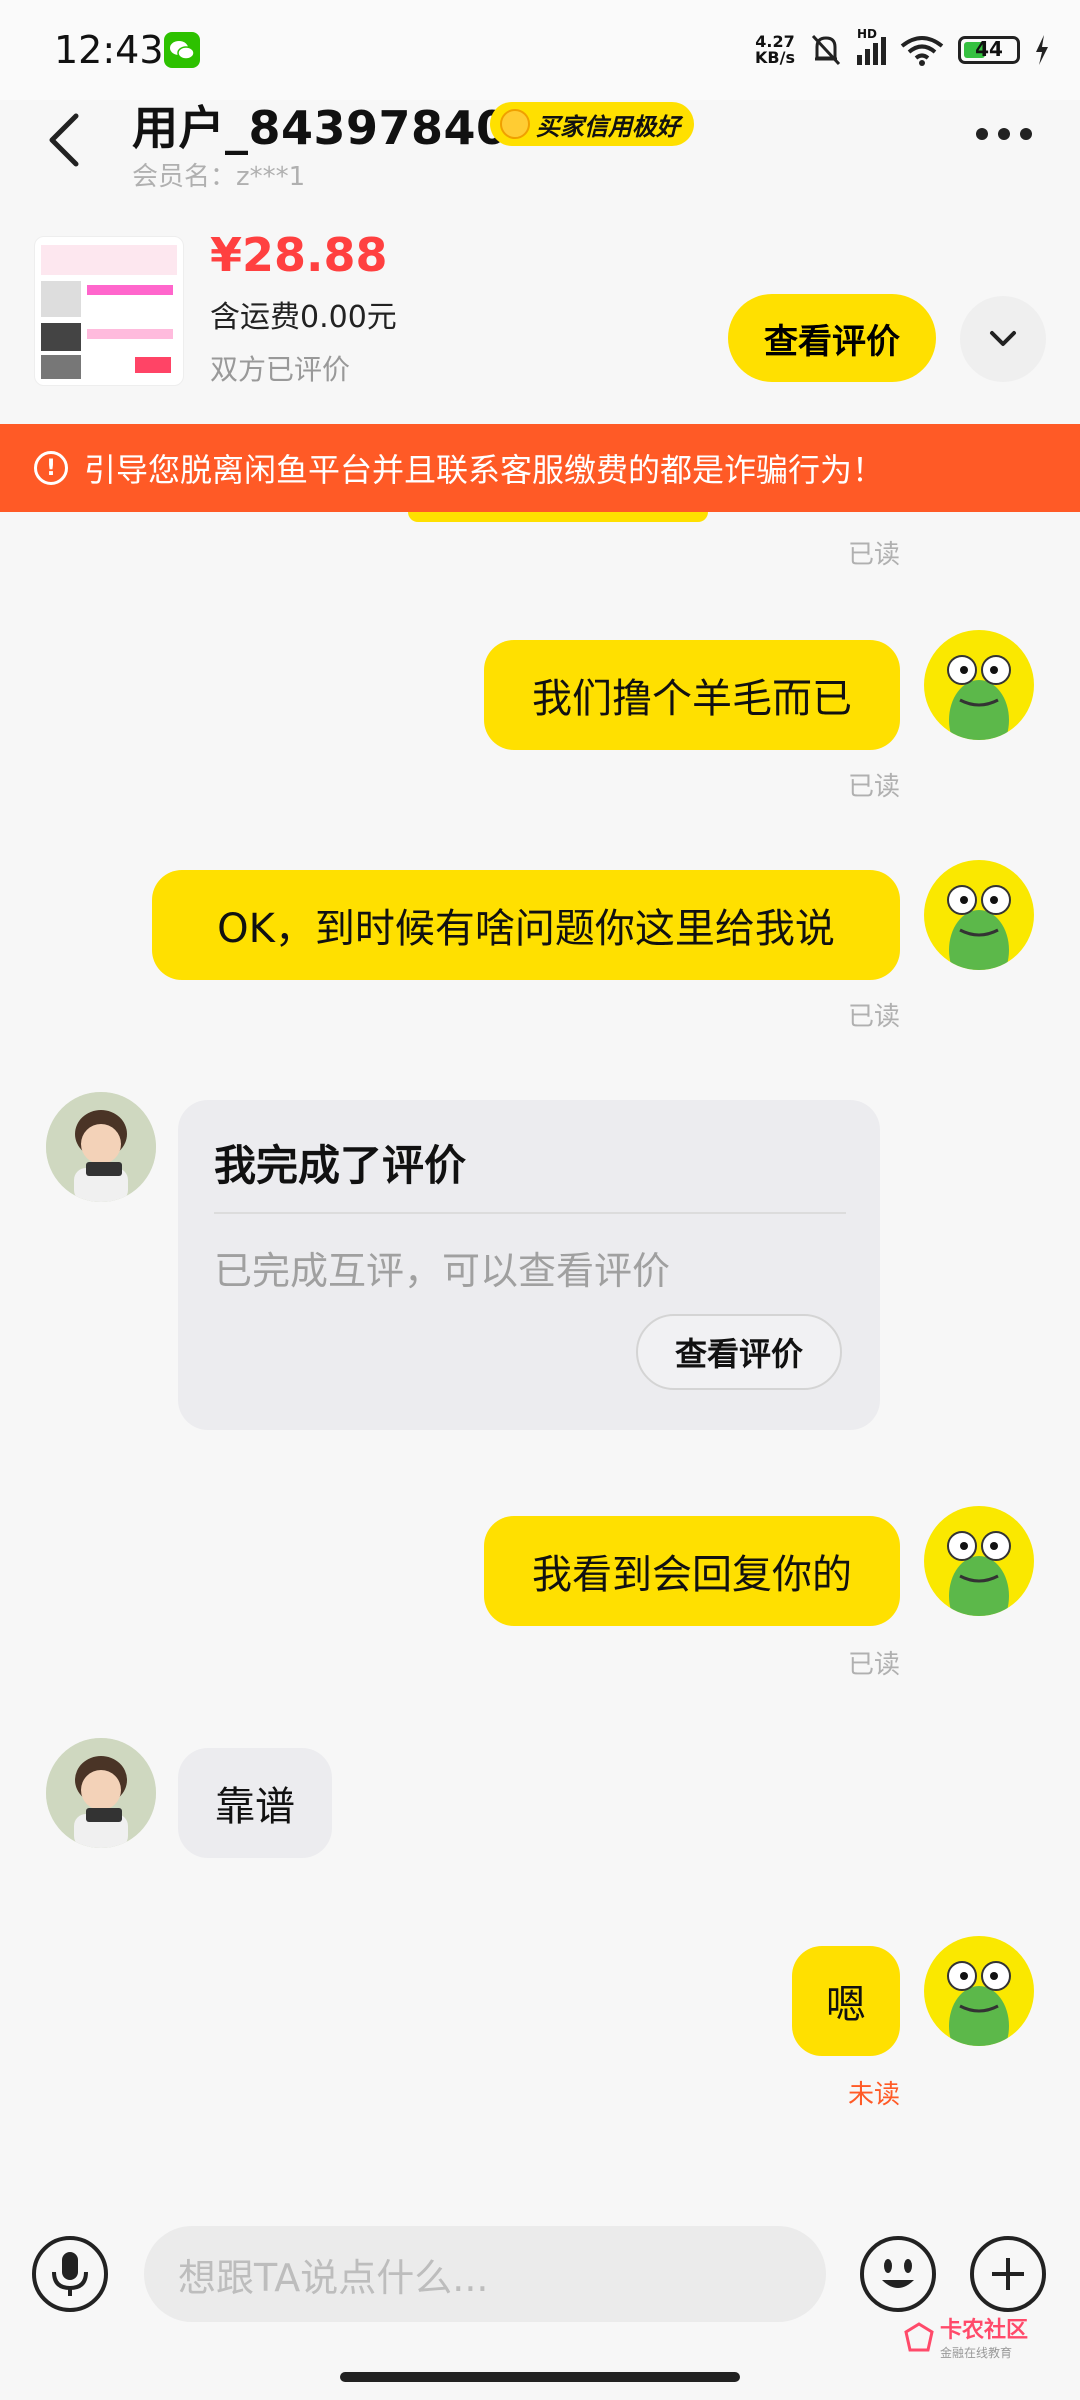 The width and height of the screenshot is (1080, 2400). Describe the element at coordinates (739, 1352) in the screenshot. I see `card-view-review-button: 查看评价` at that location.